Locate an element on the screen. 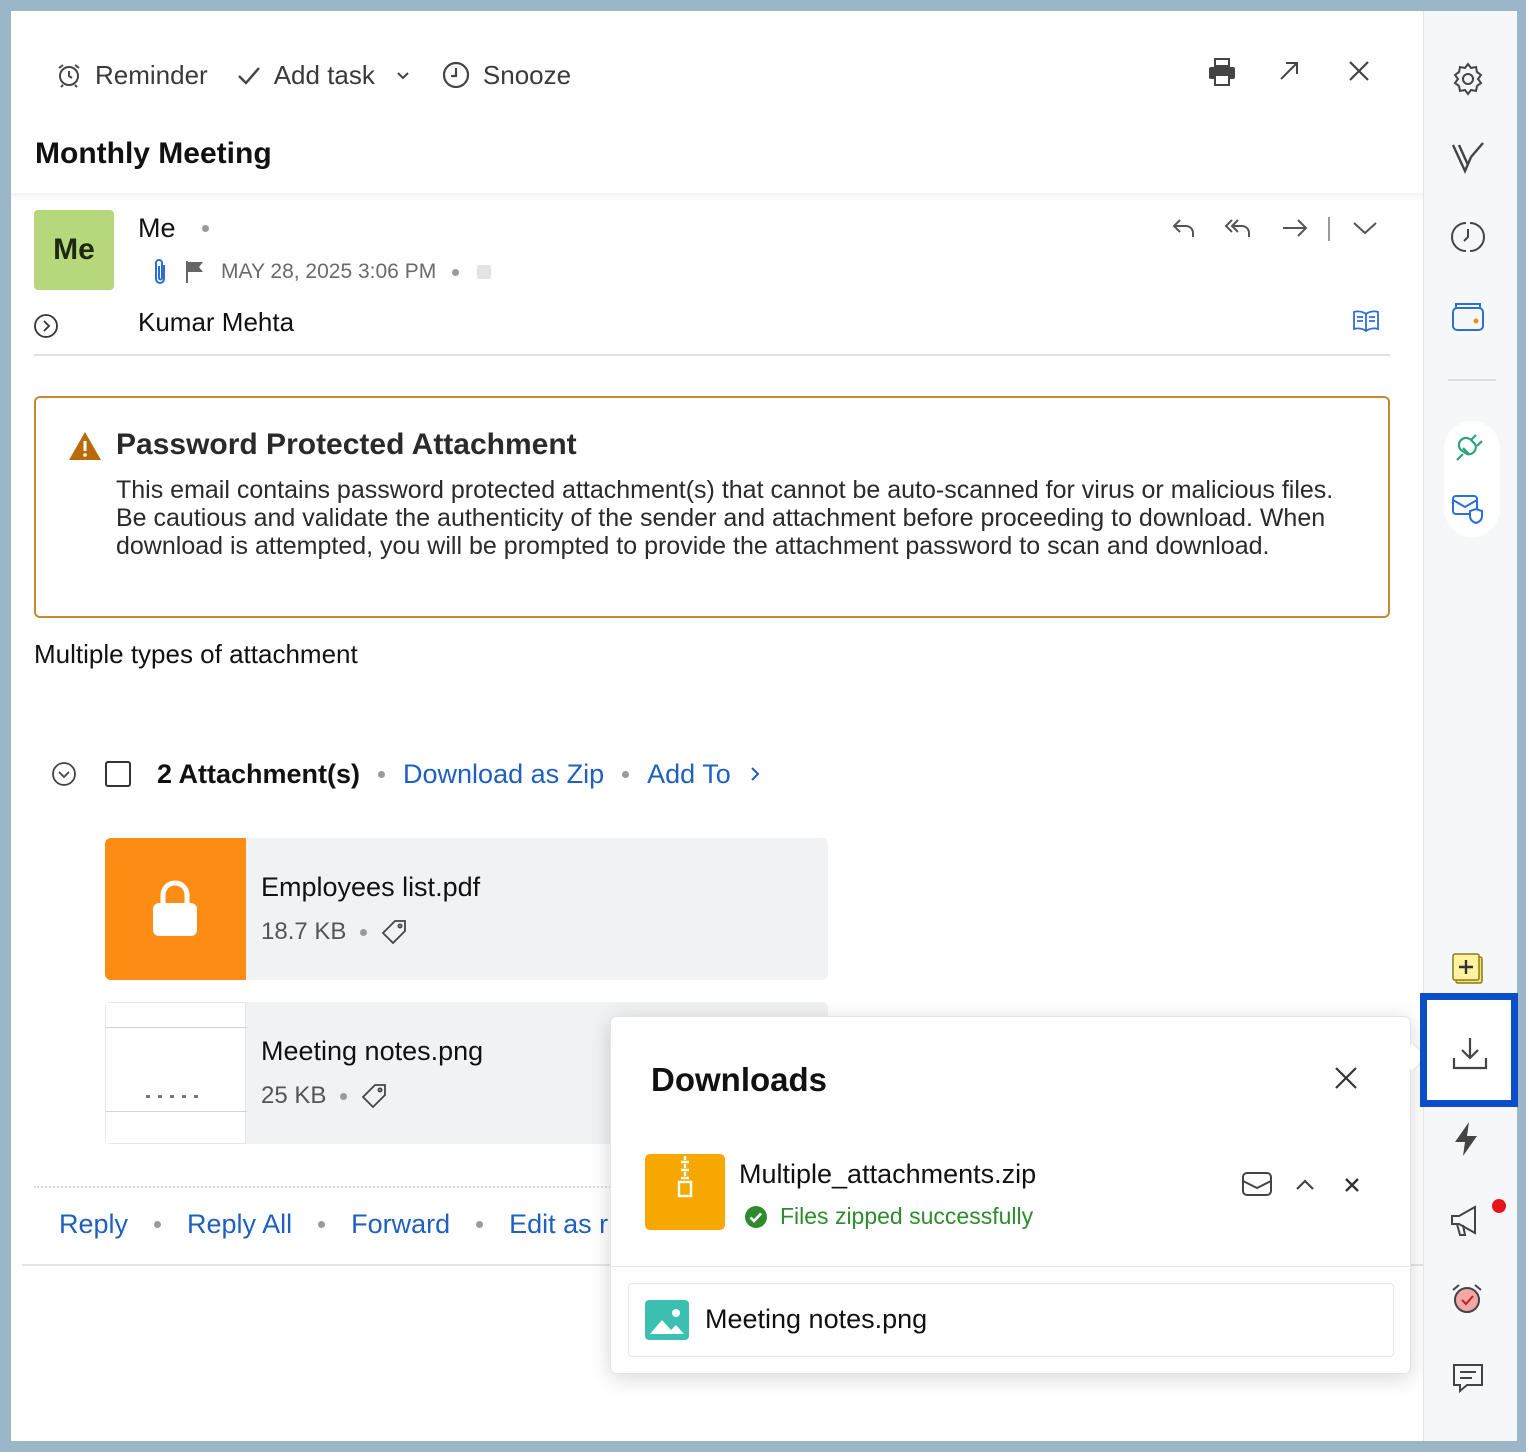  reply-actions-bar: Reply Reply All Forward Edit as r is located at coordinates (333, 1224).